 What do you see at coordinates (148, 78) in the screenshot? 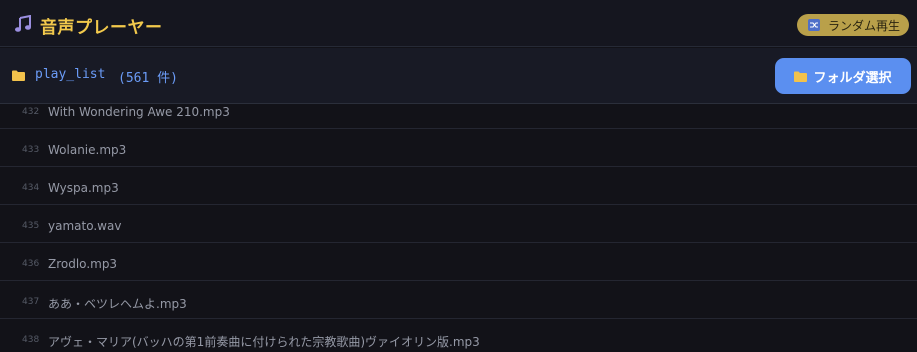
I see `track-count: (561 件)` at bounding box center [148, 78].